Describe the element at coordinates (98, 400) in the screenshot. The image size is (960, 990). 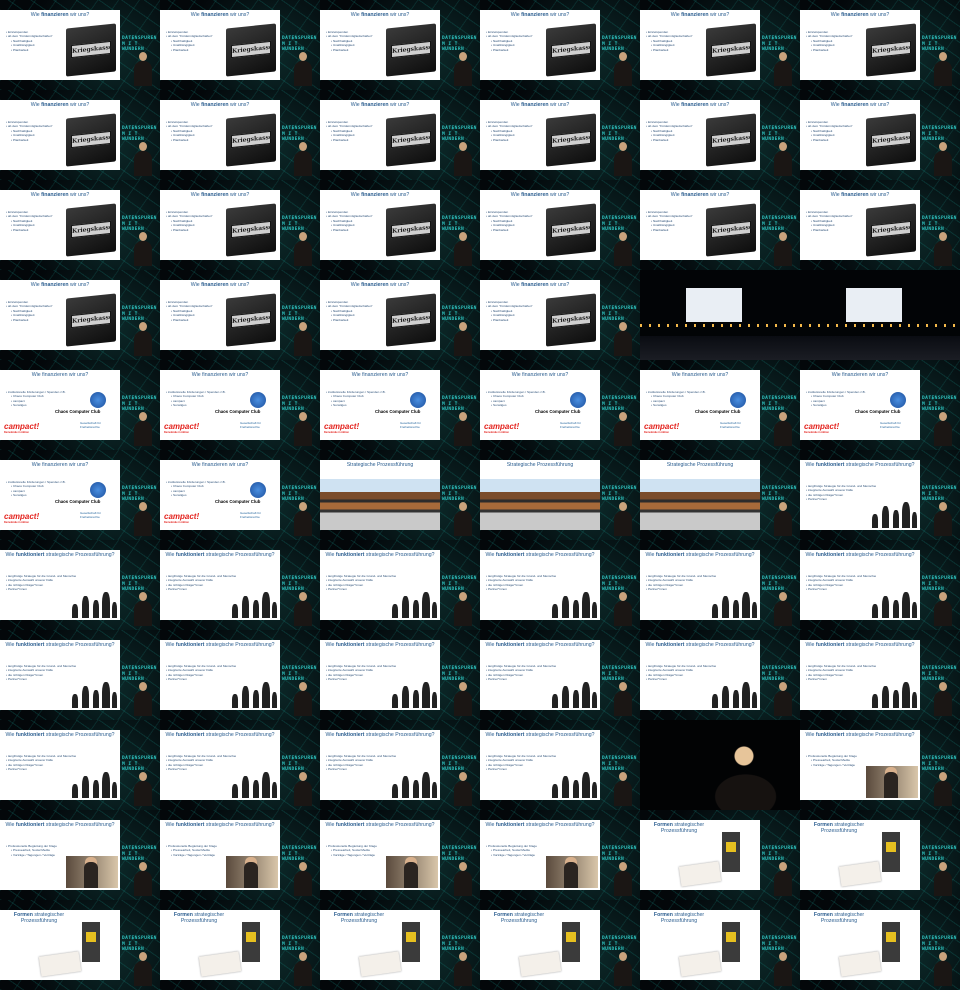
I see `globe-logo` at that location.